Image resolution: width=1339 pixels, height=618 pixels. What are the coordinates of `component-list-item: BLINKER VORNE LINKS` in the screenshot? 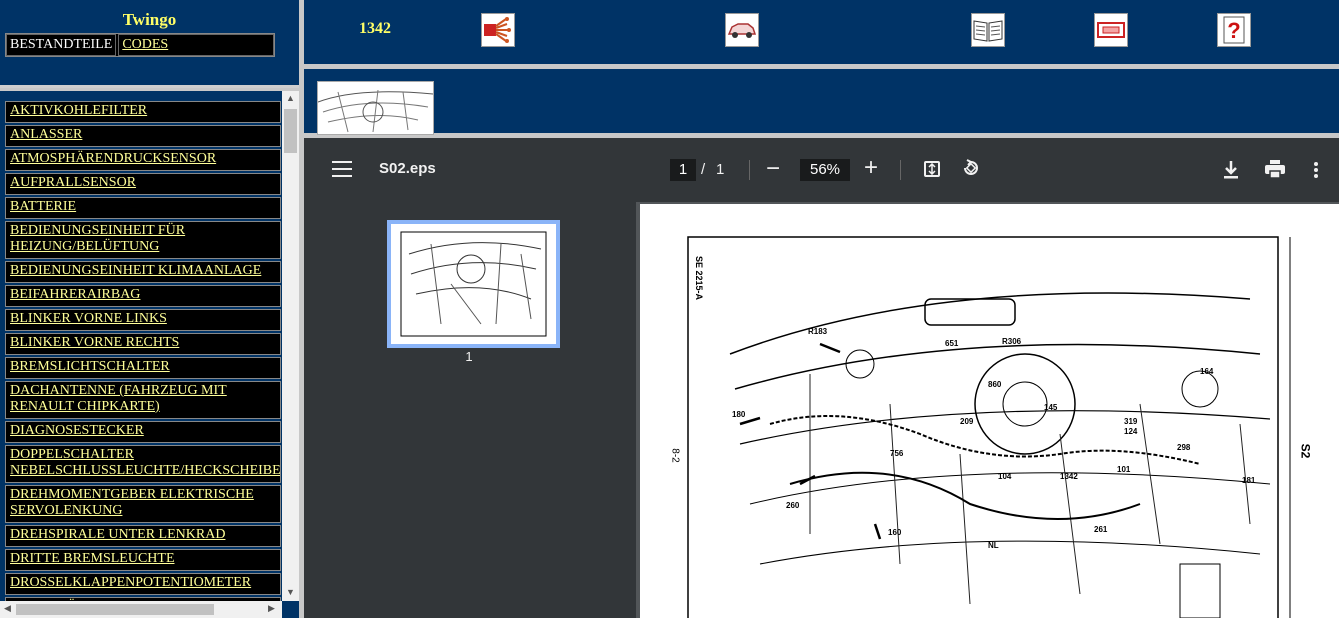 It's located at (143, 320).